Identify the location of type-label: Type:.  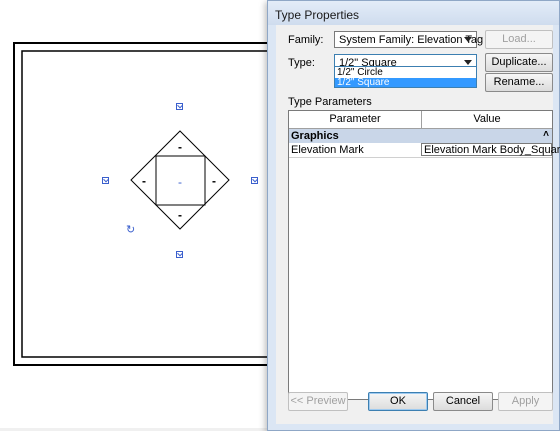
(301, 63).